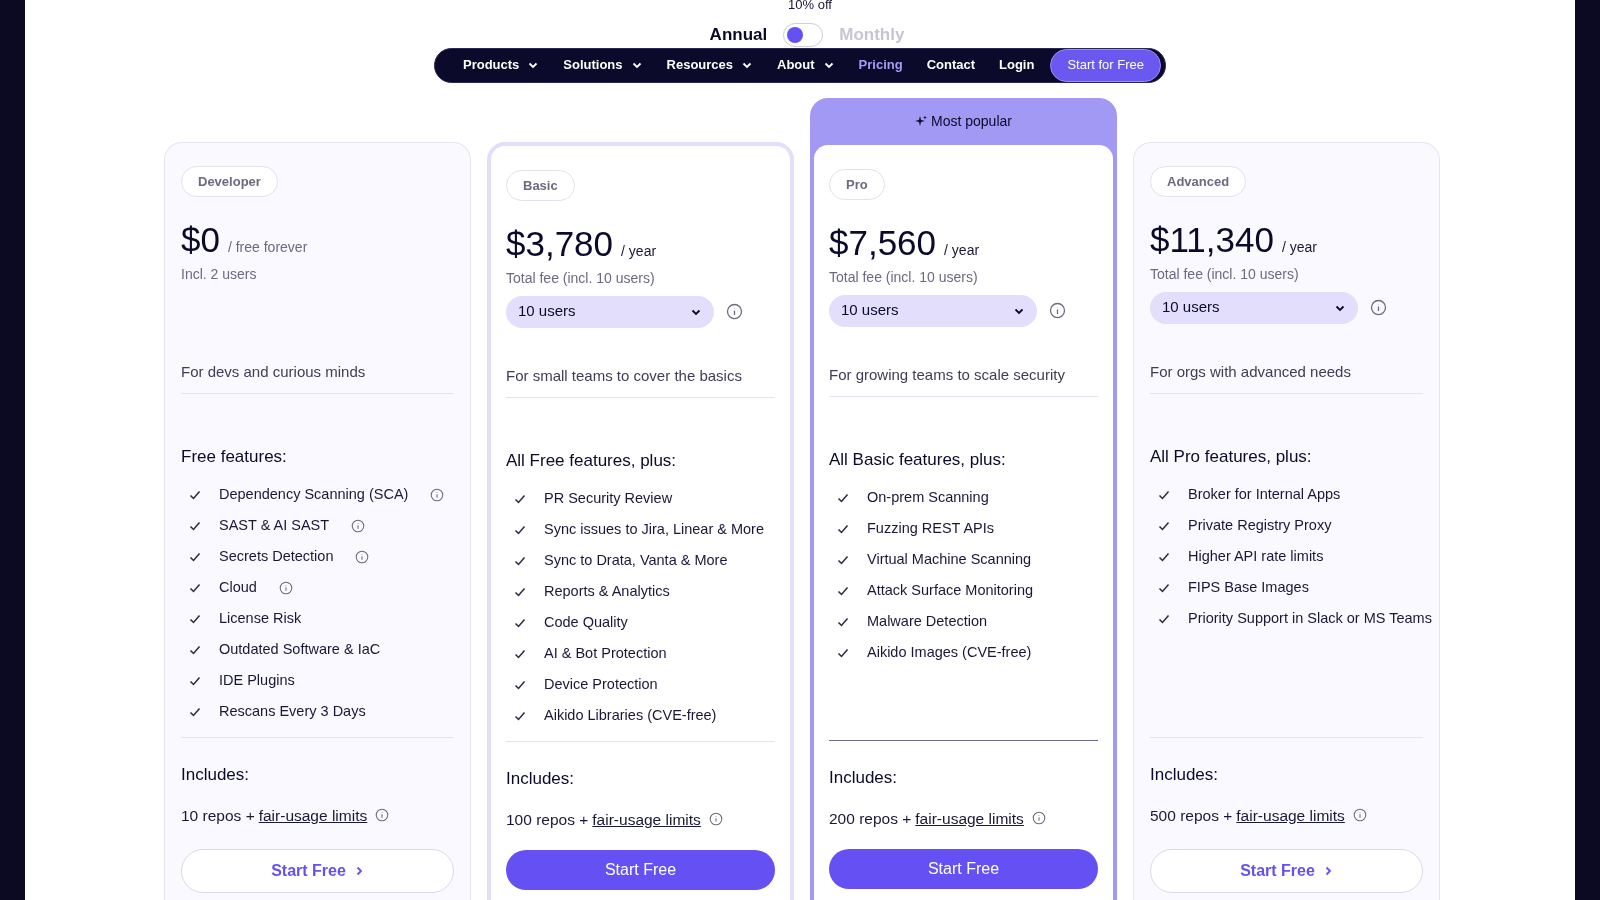 This screenshot has height=900, width=1600. What do you see at coordinates (219, 274) in the screenshot?
I see `price-note: Incl. 2 users` at bounding box center [219, 274].